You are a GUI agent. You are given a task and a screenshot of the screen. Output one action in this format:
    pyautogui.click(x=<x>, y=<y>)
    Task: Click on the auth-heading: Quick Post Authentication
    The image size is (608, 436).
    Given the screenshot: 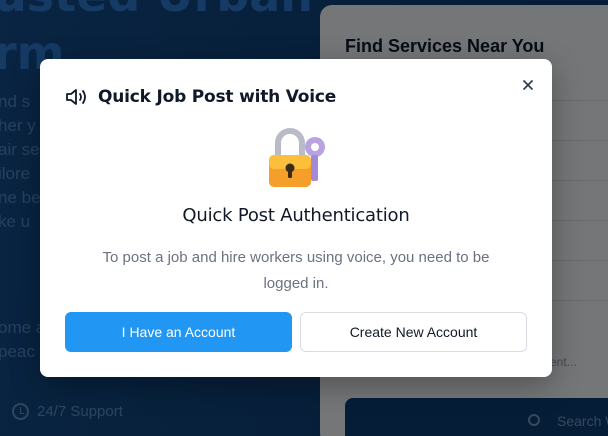 What is the action you would take?
    pyautogui.click(x=296, y=215)
    